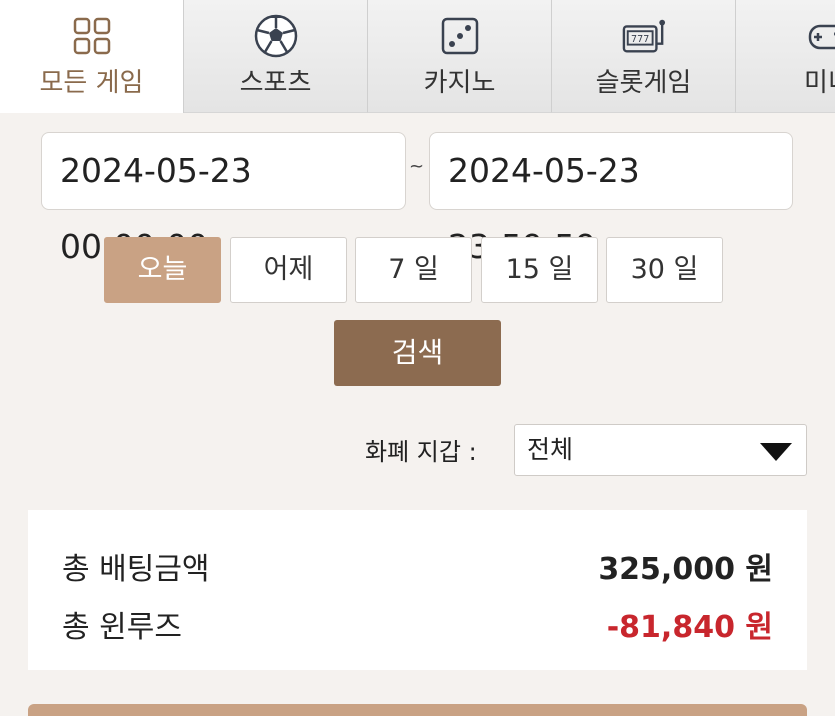 This screenshot has width=835, height=716. Describe the element at coordinates (417, 565) in the screenshot. I see `total-bet-row: 총 배팅금액 325,000 원` at that location.